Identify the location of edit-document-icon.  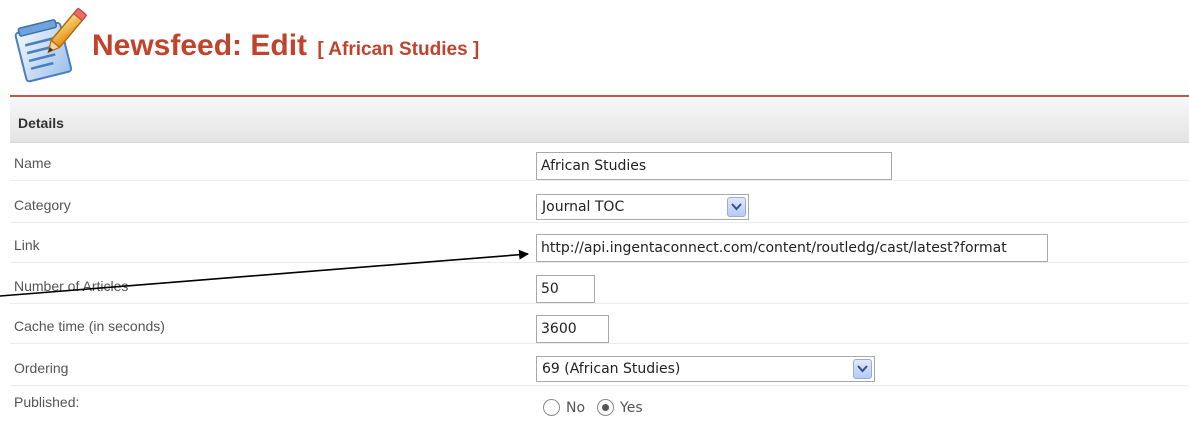
(51, 45).